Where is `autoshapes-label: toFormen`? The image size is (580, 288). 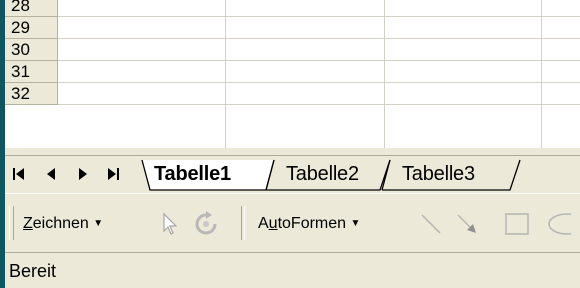
autoshapes-label: toFormen is located at coordinates (312, 224).